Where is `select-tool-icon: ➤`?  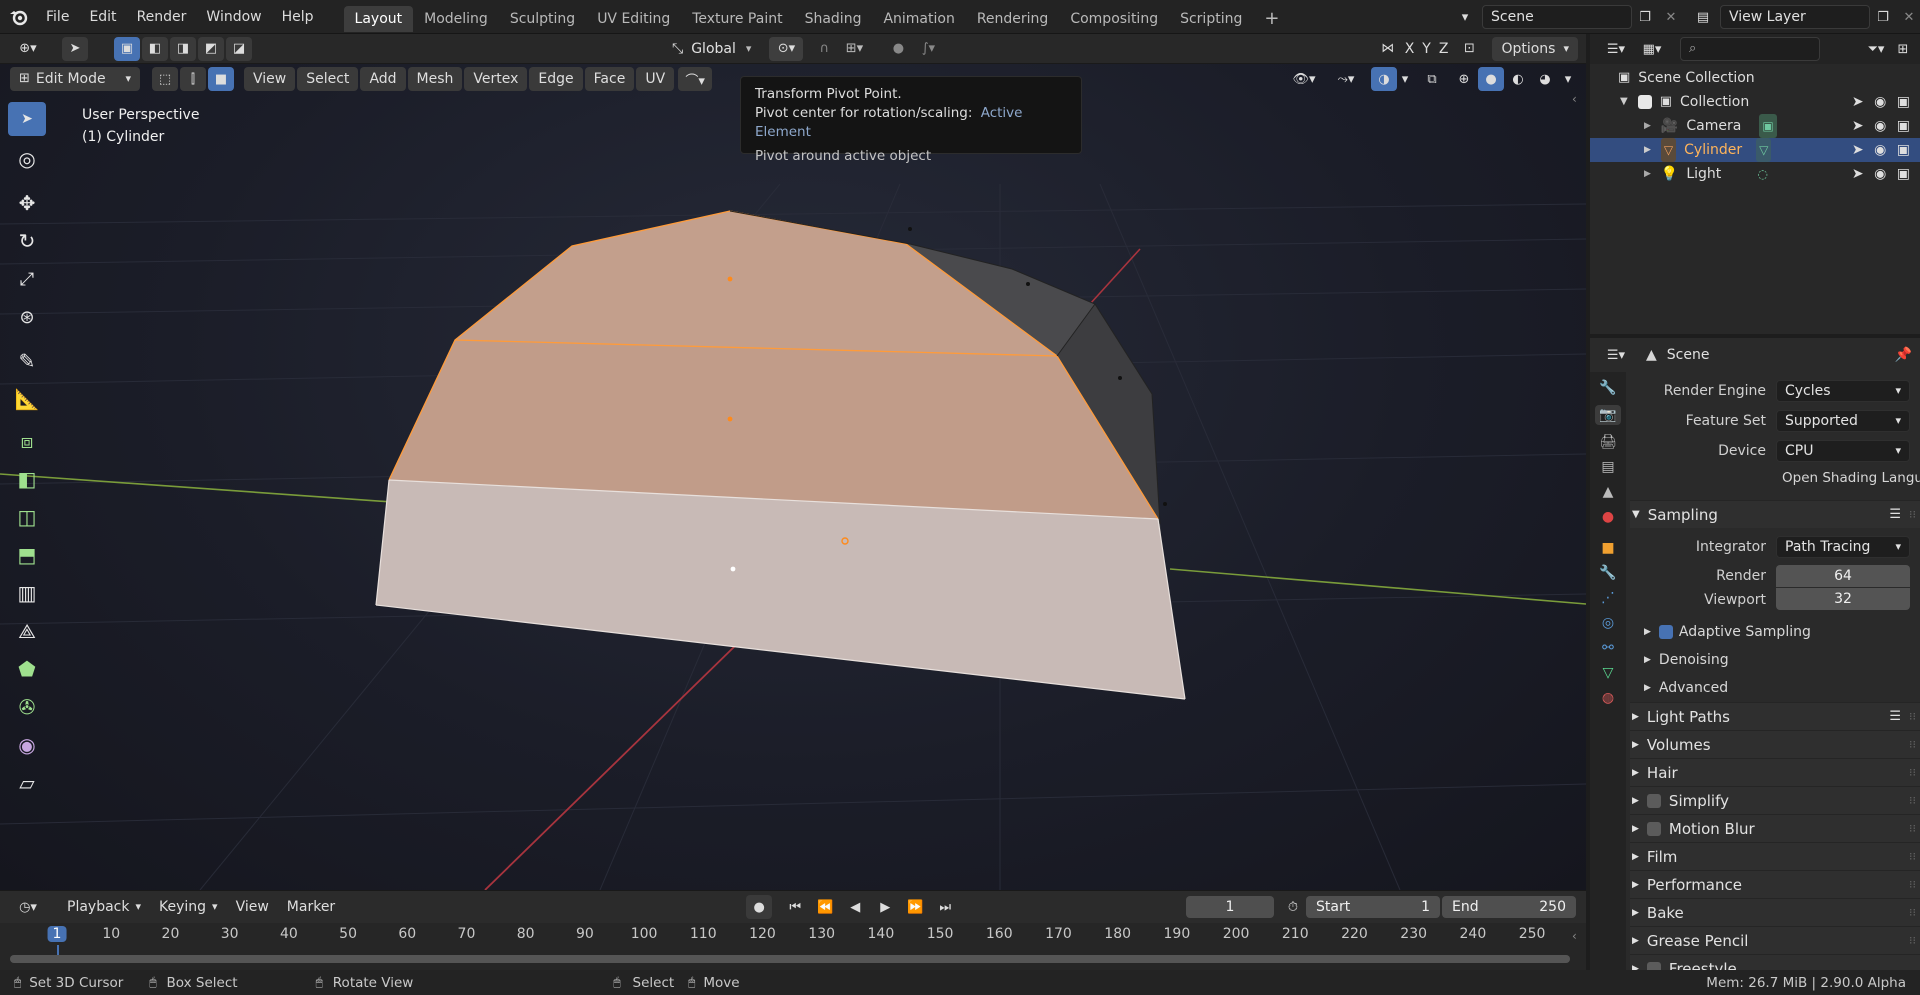 select-tool-icon: ➤ is located at coordinates (75, 48).